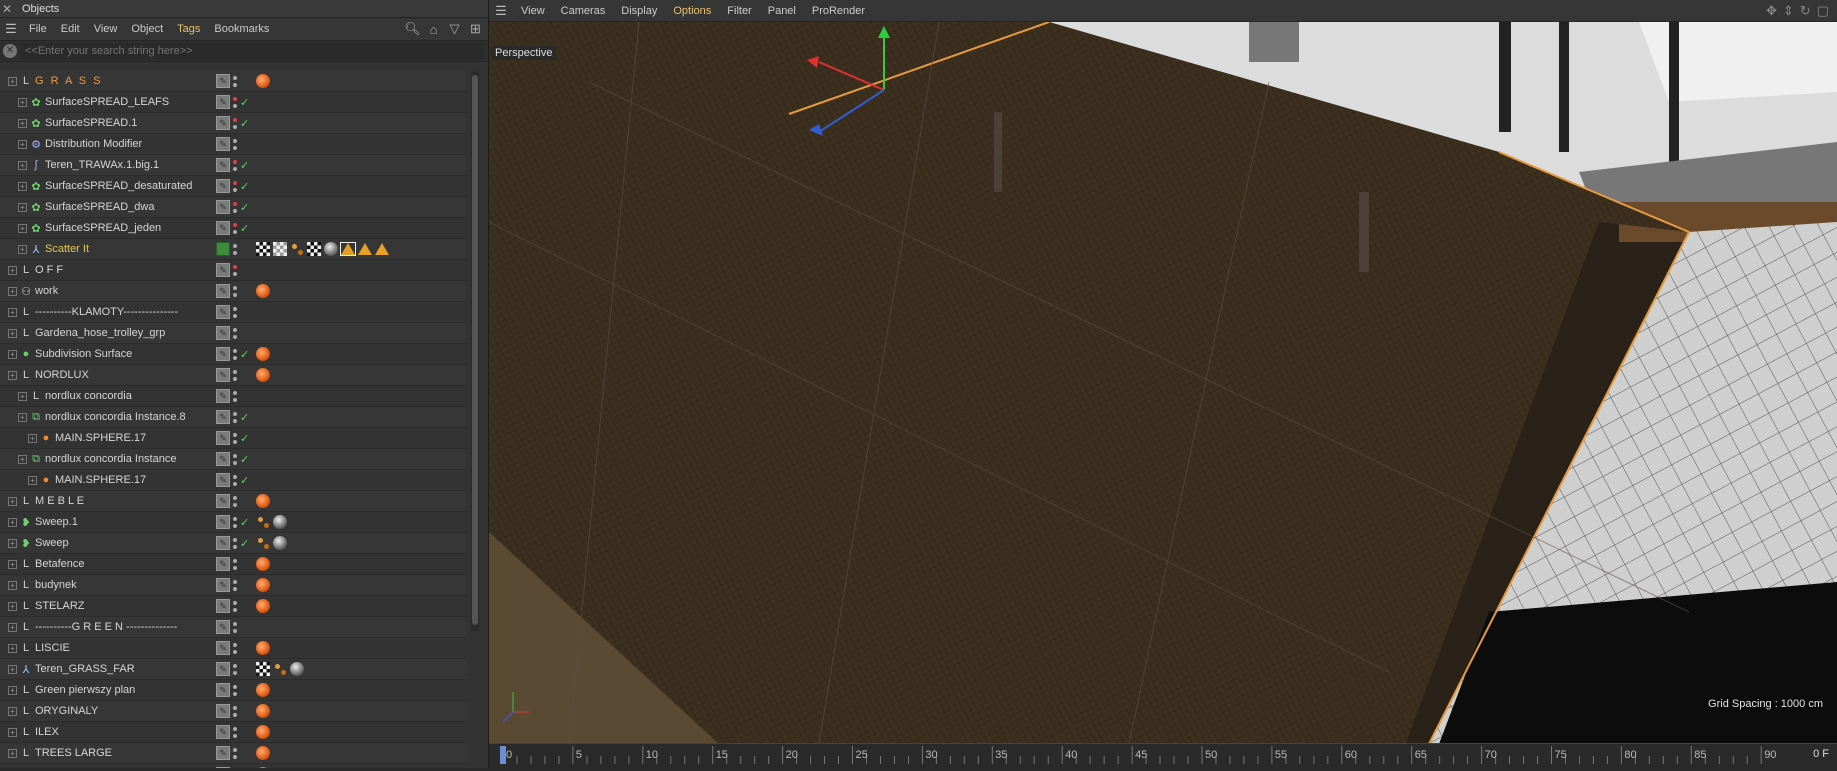 Image resolution: width=1837 pixels, height=771 pixels. What do you see at coordinates (739, 11) in the screenshot?
I see `vp-menu-filter: Filter` at bounding box center [739, 11].